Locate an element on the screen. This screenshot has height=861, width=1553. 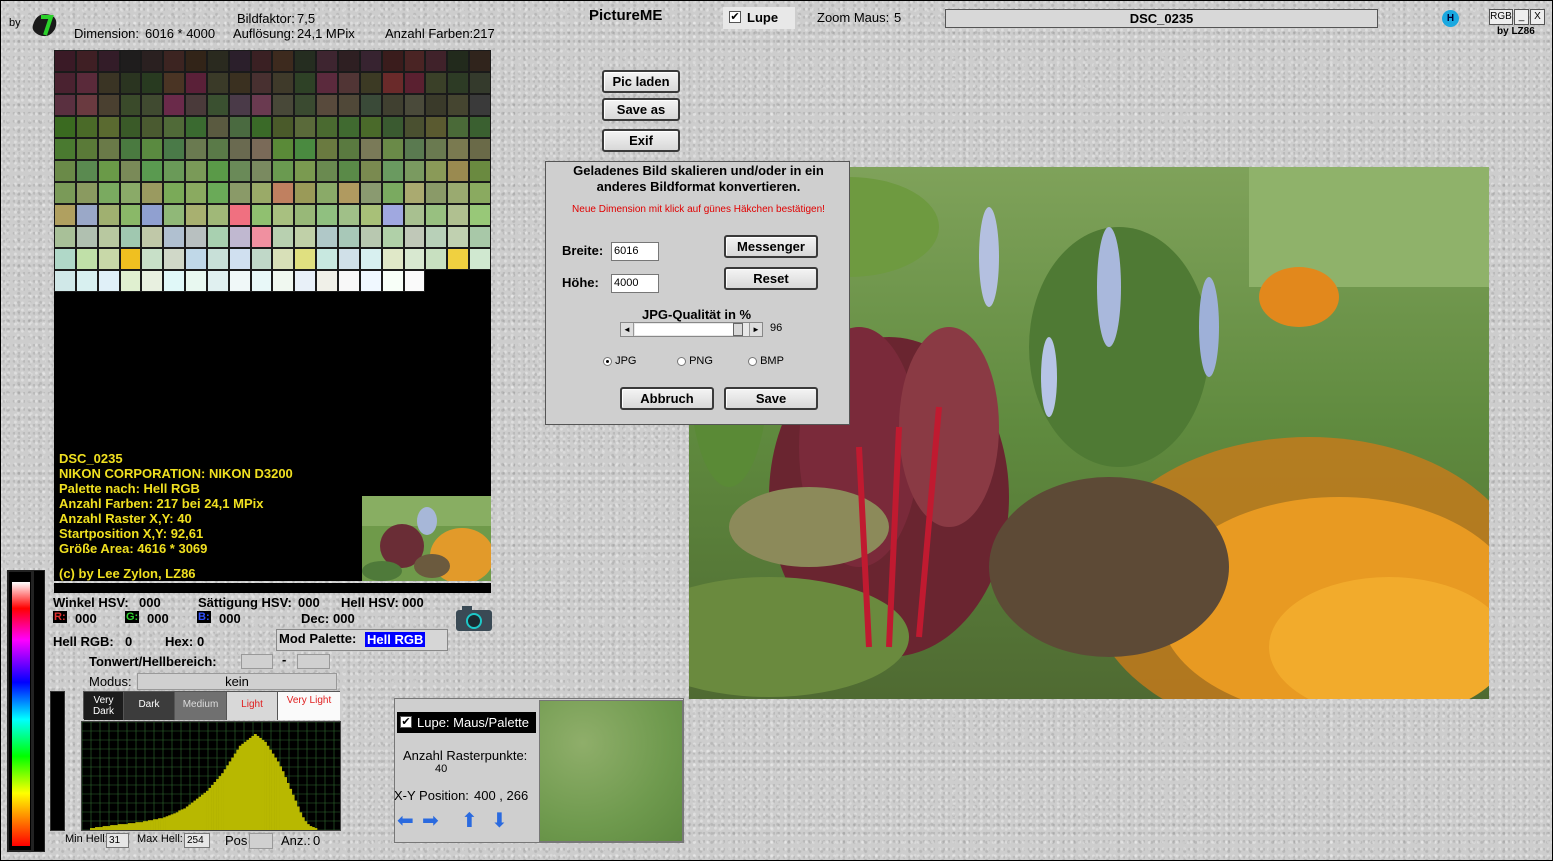
lupe-mode-toggle: ✔ Lupe: Maus/Palette is located at coordinates (466, 722).